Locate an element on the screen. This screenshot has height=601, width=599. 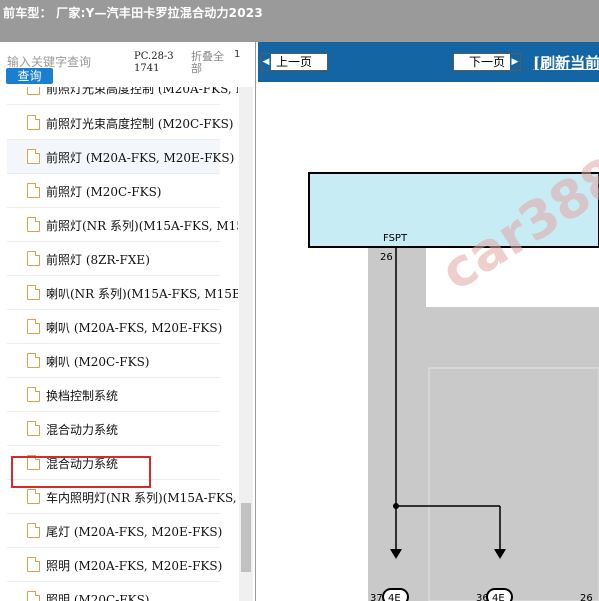
tree-item: 前照灯光束高度控制 (M20C-FKS) is located at coordinates (120, 123).